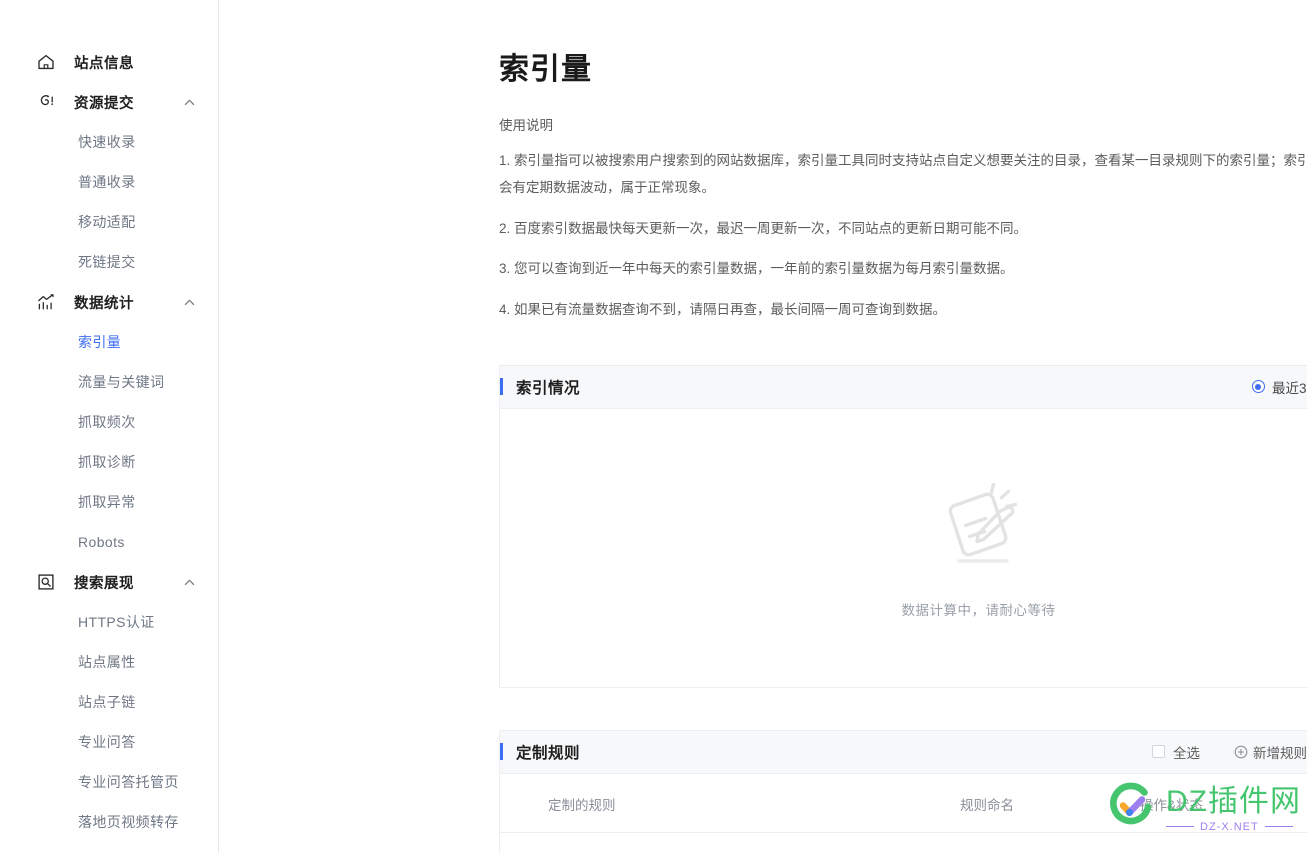 This screenshot has height=853, width=1307. What do you see at coordinates (1223, 842) in the screenshot?
I see `cell-status: 数据计算中，请耐心等待` at bounding box center [1223, 842].